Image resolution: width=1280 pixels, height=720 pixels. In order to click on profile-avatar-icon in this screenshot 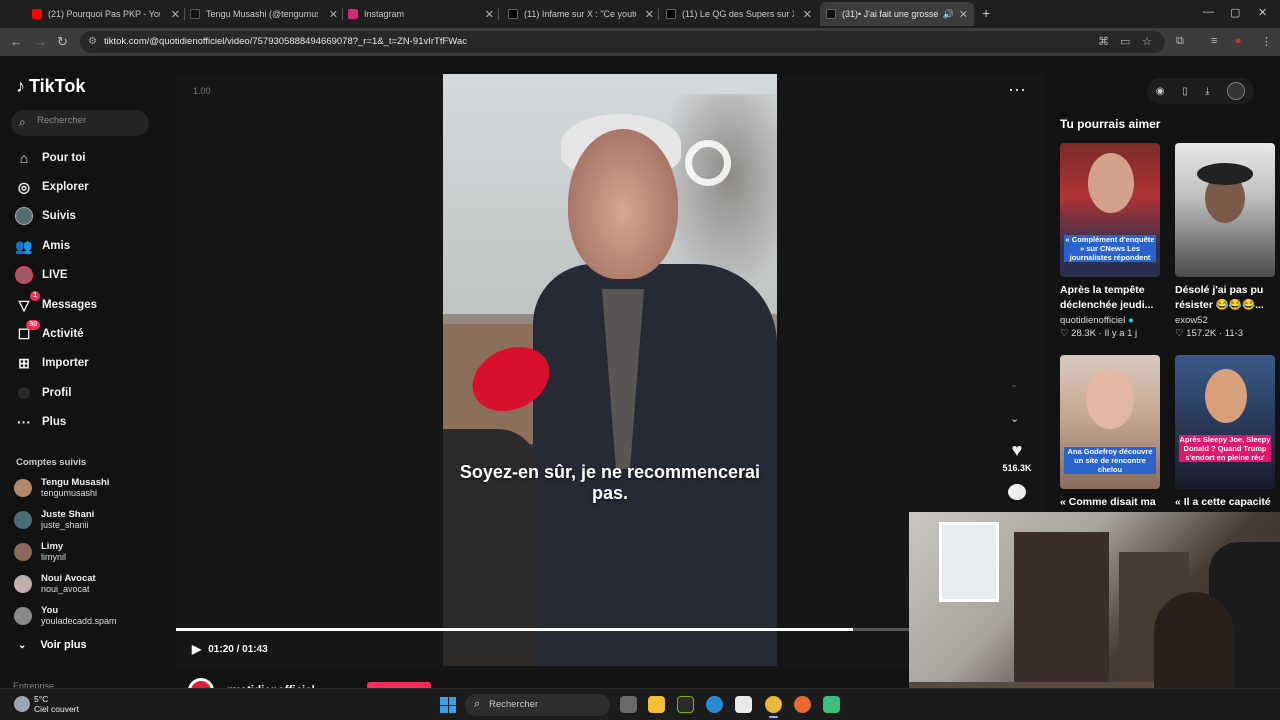, I will do `click(1236, 91)`.